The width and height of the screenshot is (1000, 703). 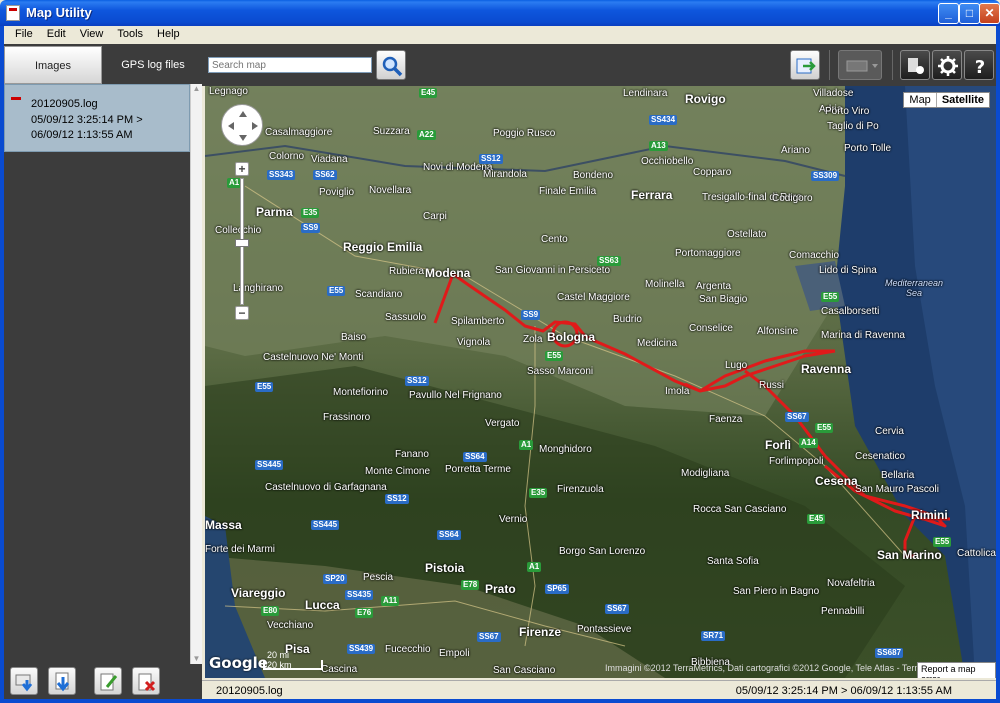 I want to click on map-place-label: San Piero in Bagno, so click(x=776, y=591).